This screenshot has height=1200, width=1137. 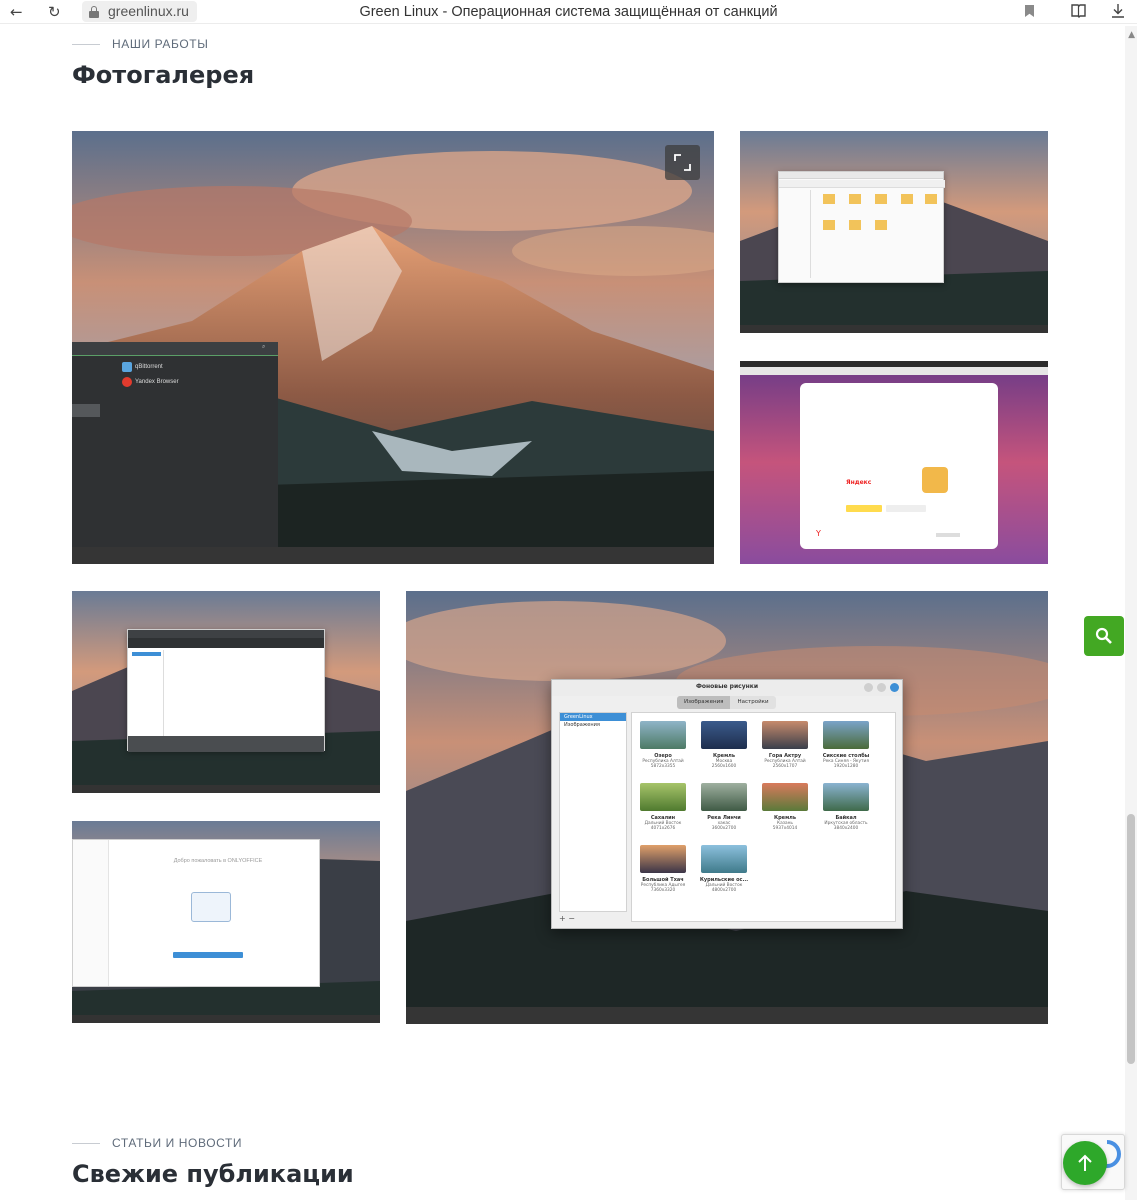 I want to click on reading-mode-icon, so click(x=1078, y=13).